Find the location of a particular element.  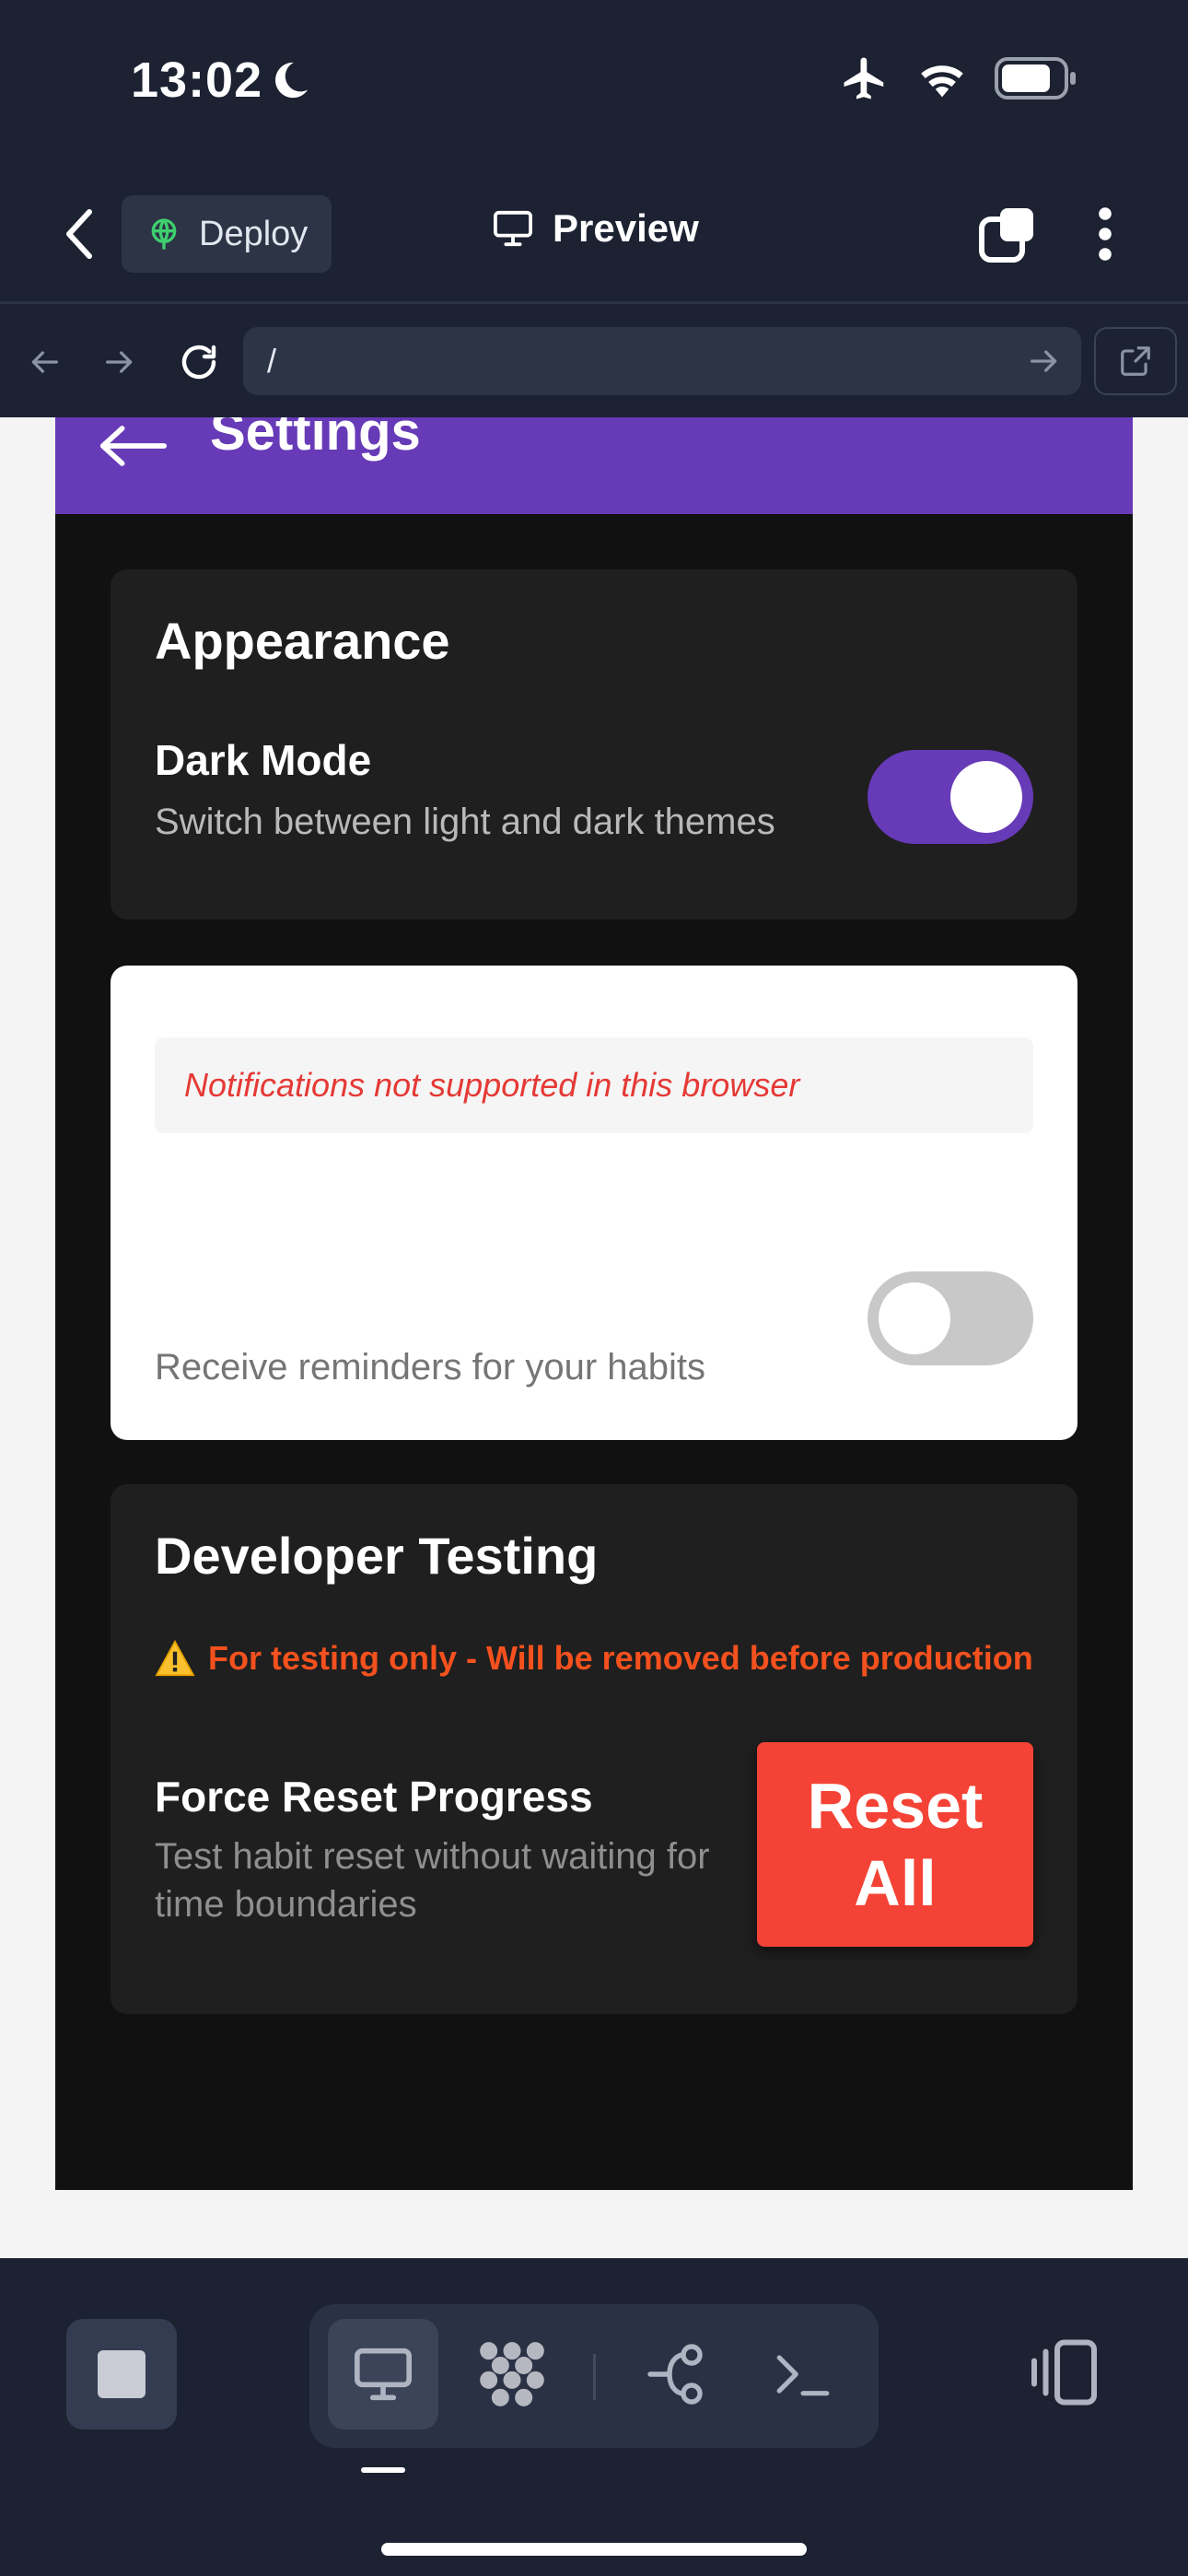

preview-label: Preview is located at coordinates (626, 228).